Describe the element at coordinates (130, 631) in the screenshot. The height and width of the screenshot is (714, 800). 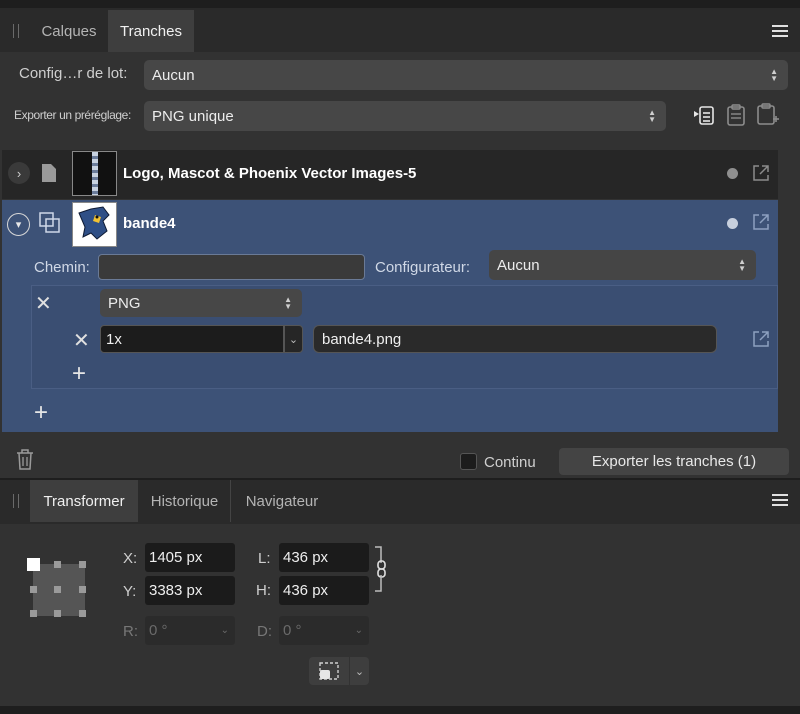
I see `rotation-label: R:` at that location.